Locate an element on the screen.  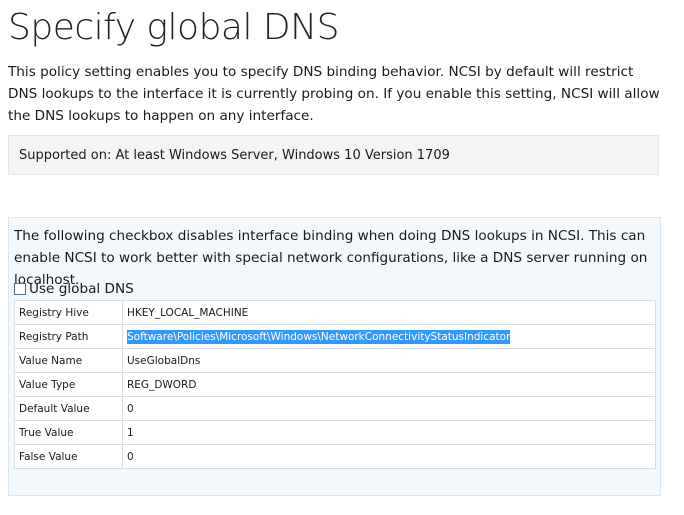
table-row: Registry Hive HKEY_LOCAL_MACHINE is located at coordinates (335, 312).